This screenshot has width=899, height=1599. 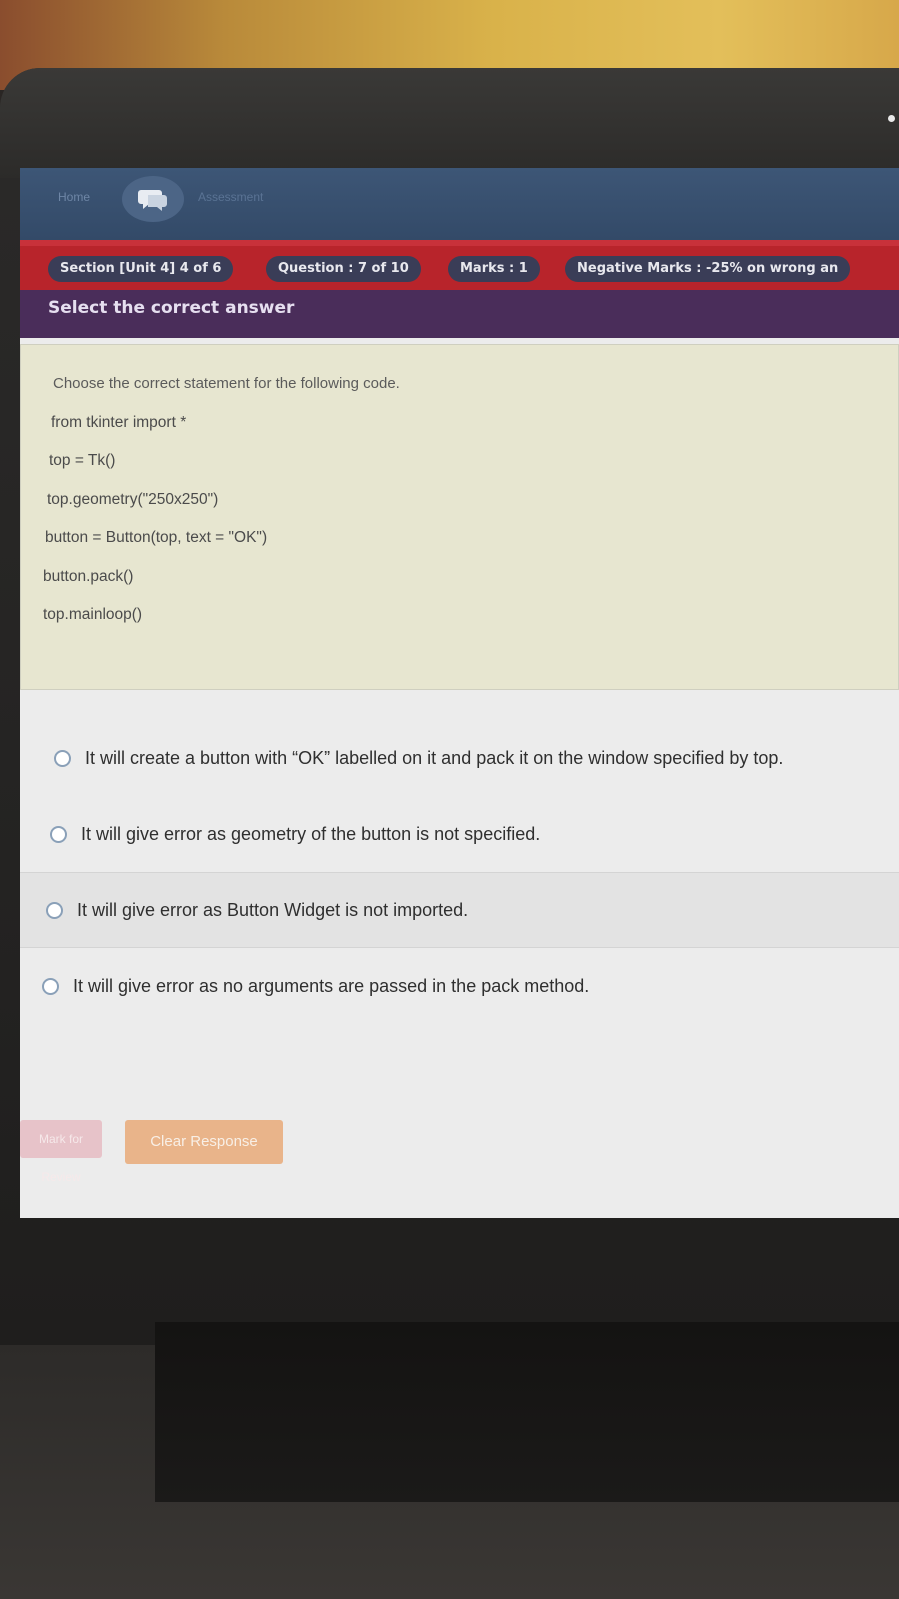 What do you see at coordinates (204, 1142) in the screenshot?
I see `clear-response-button: Clear Response` at bounding box center [204, 1142].